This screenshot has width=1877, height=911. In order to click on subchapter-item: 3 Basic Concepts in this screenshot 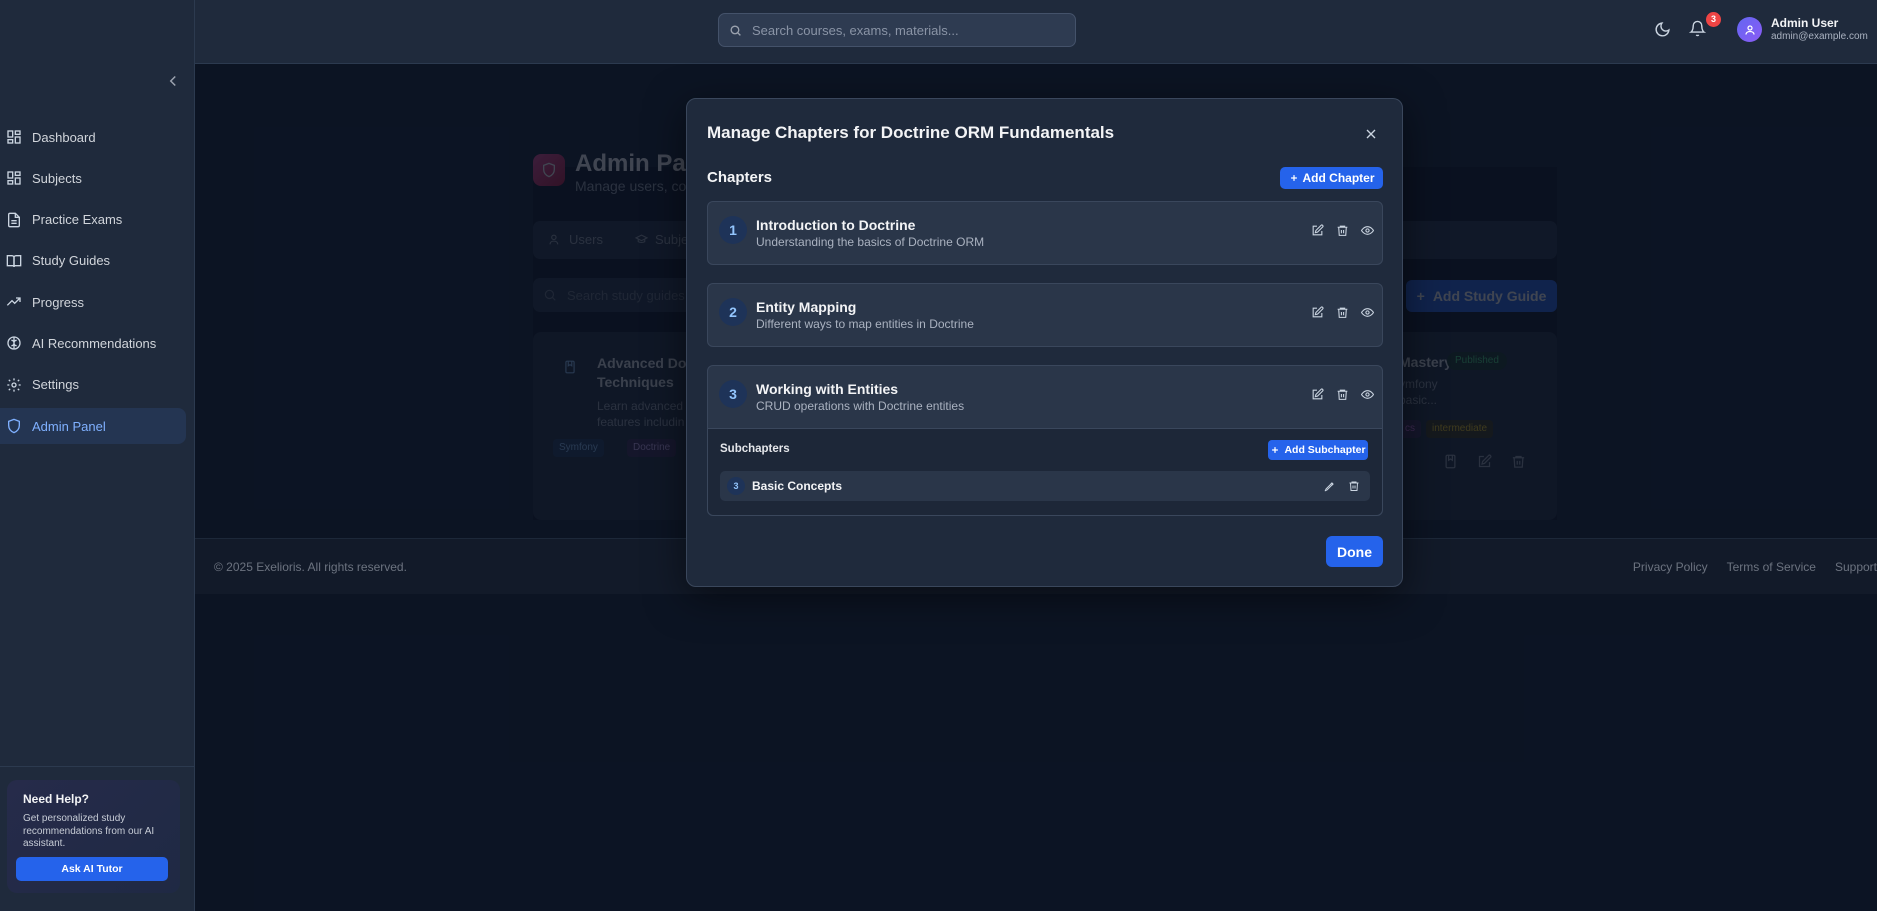, I will do `click(1045, 486)`.